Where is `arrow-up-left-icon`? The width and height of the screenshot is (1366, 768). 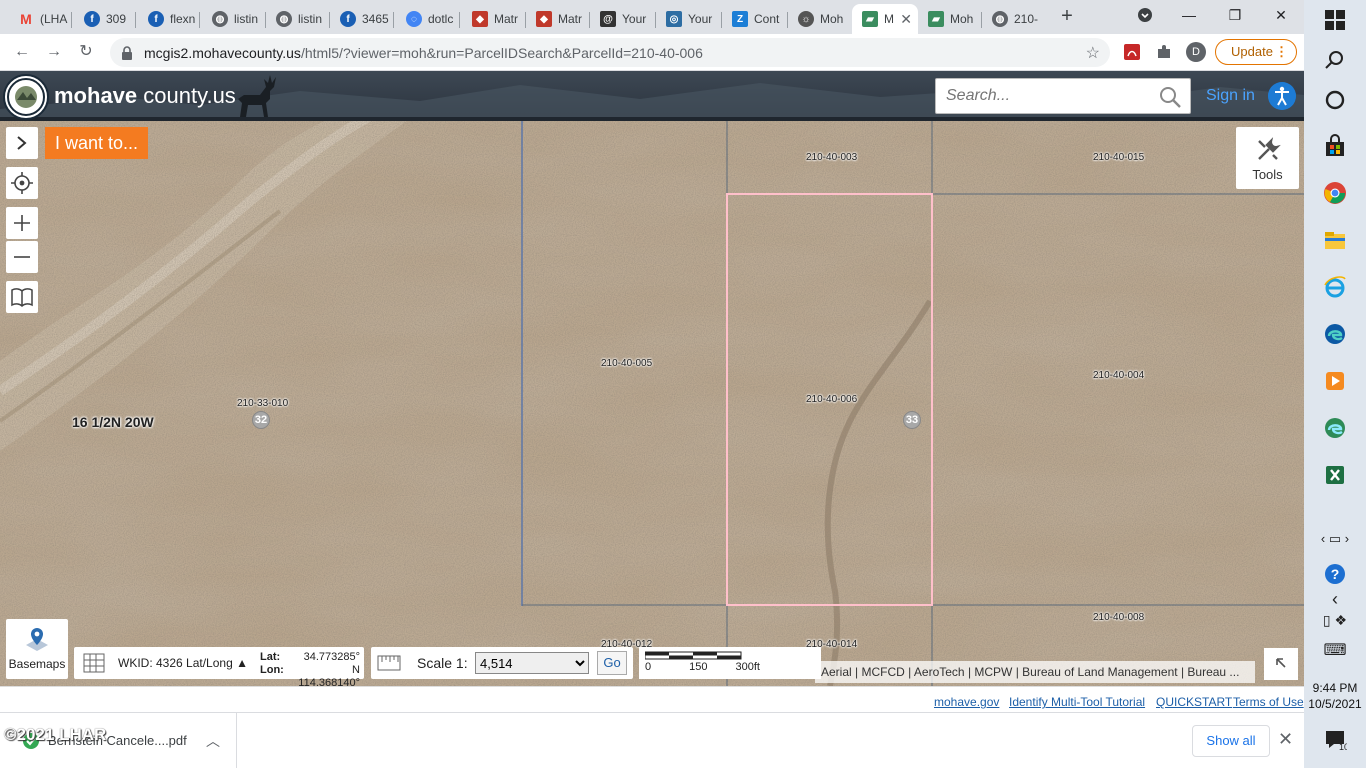
arrow-up-left-icon is located at coordinates (1281, 663).